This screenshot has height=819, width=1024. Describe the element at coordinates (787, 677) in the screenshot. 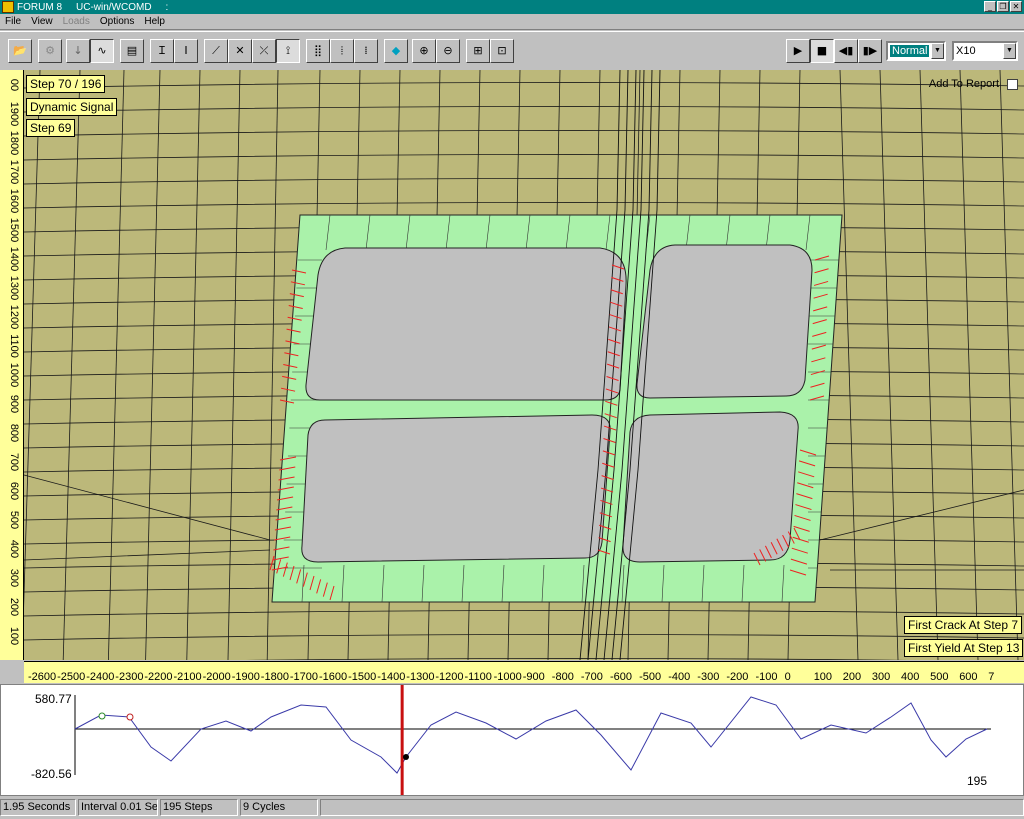

I see `horizontal-ruler-label: 0` at that location.